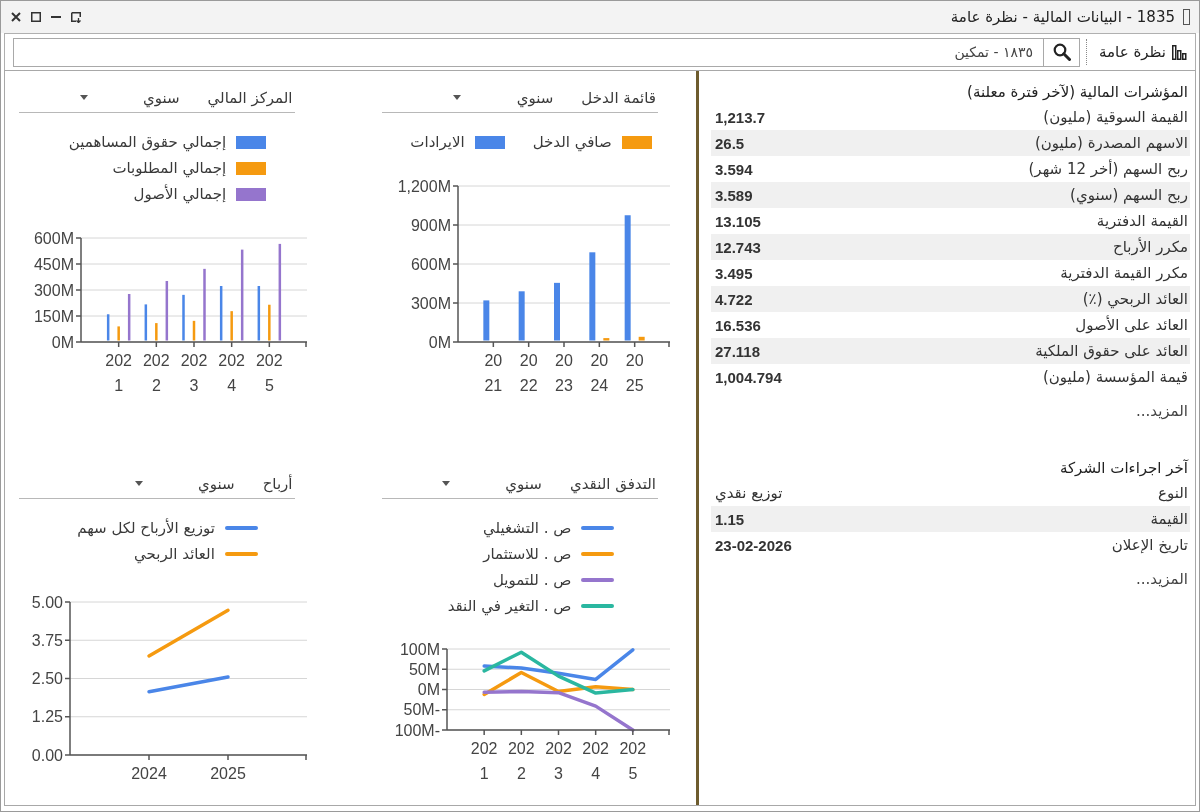  What do you see at coordinates (1111, 351) in the screenshot?
I see `row-label: العائد على حقوق الملكية` at bounding box center [1111, 351].